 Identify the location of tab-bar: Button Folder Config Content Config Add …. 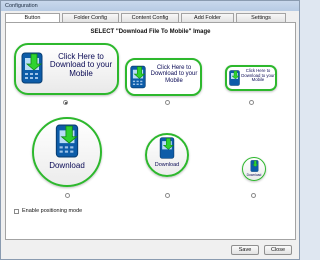
(150, 18).